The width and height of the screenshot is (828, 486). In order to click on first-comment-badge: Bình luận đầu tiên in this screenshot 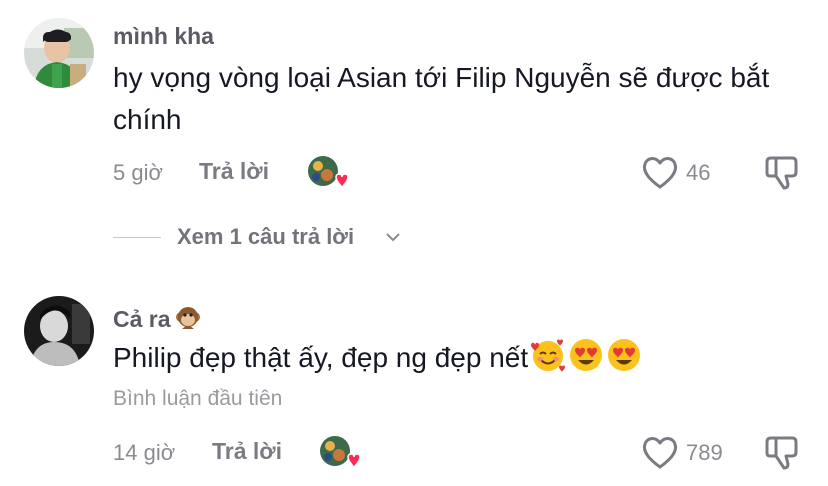, I will do `click(198, 398)`.